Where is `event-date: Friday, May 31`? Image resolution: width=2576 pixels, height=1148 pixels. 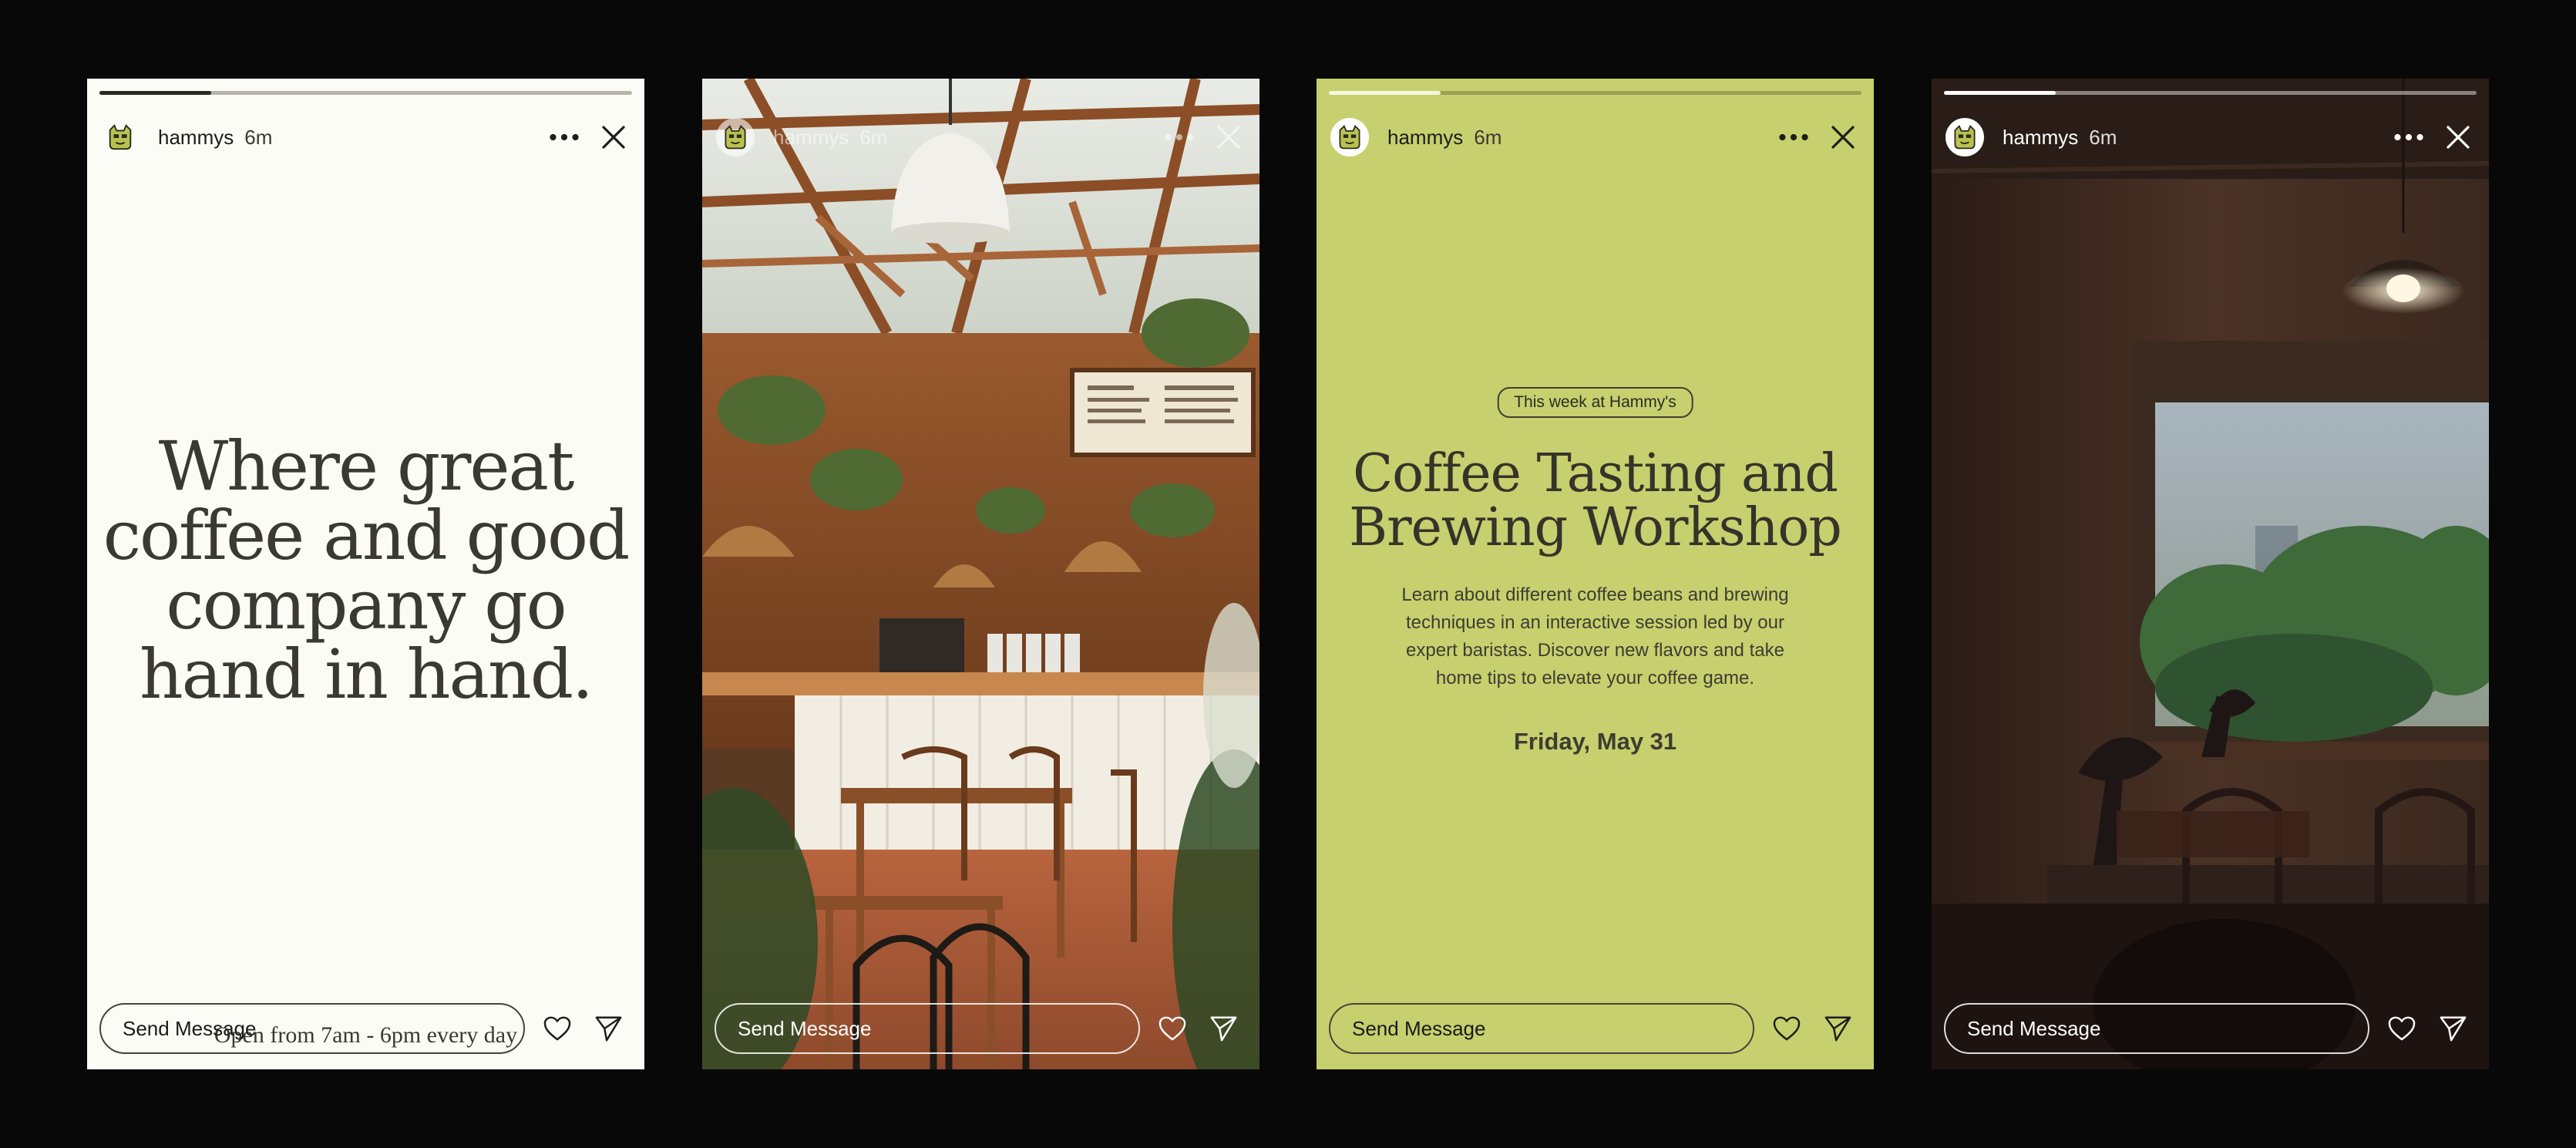 event-date: Friday, May 31 is located at coordinates (1595, 741).